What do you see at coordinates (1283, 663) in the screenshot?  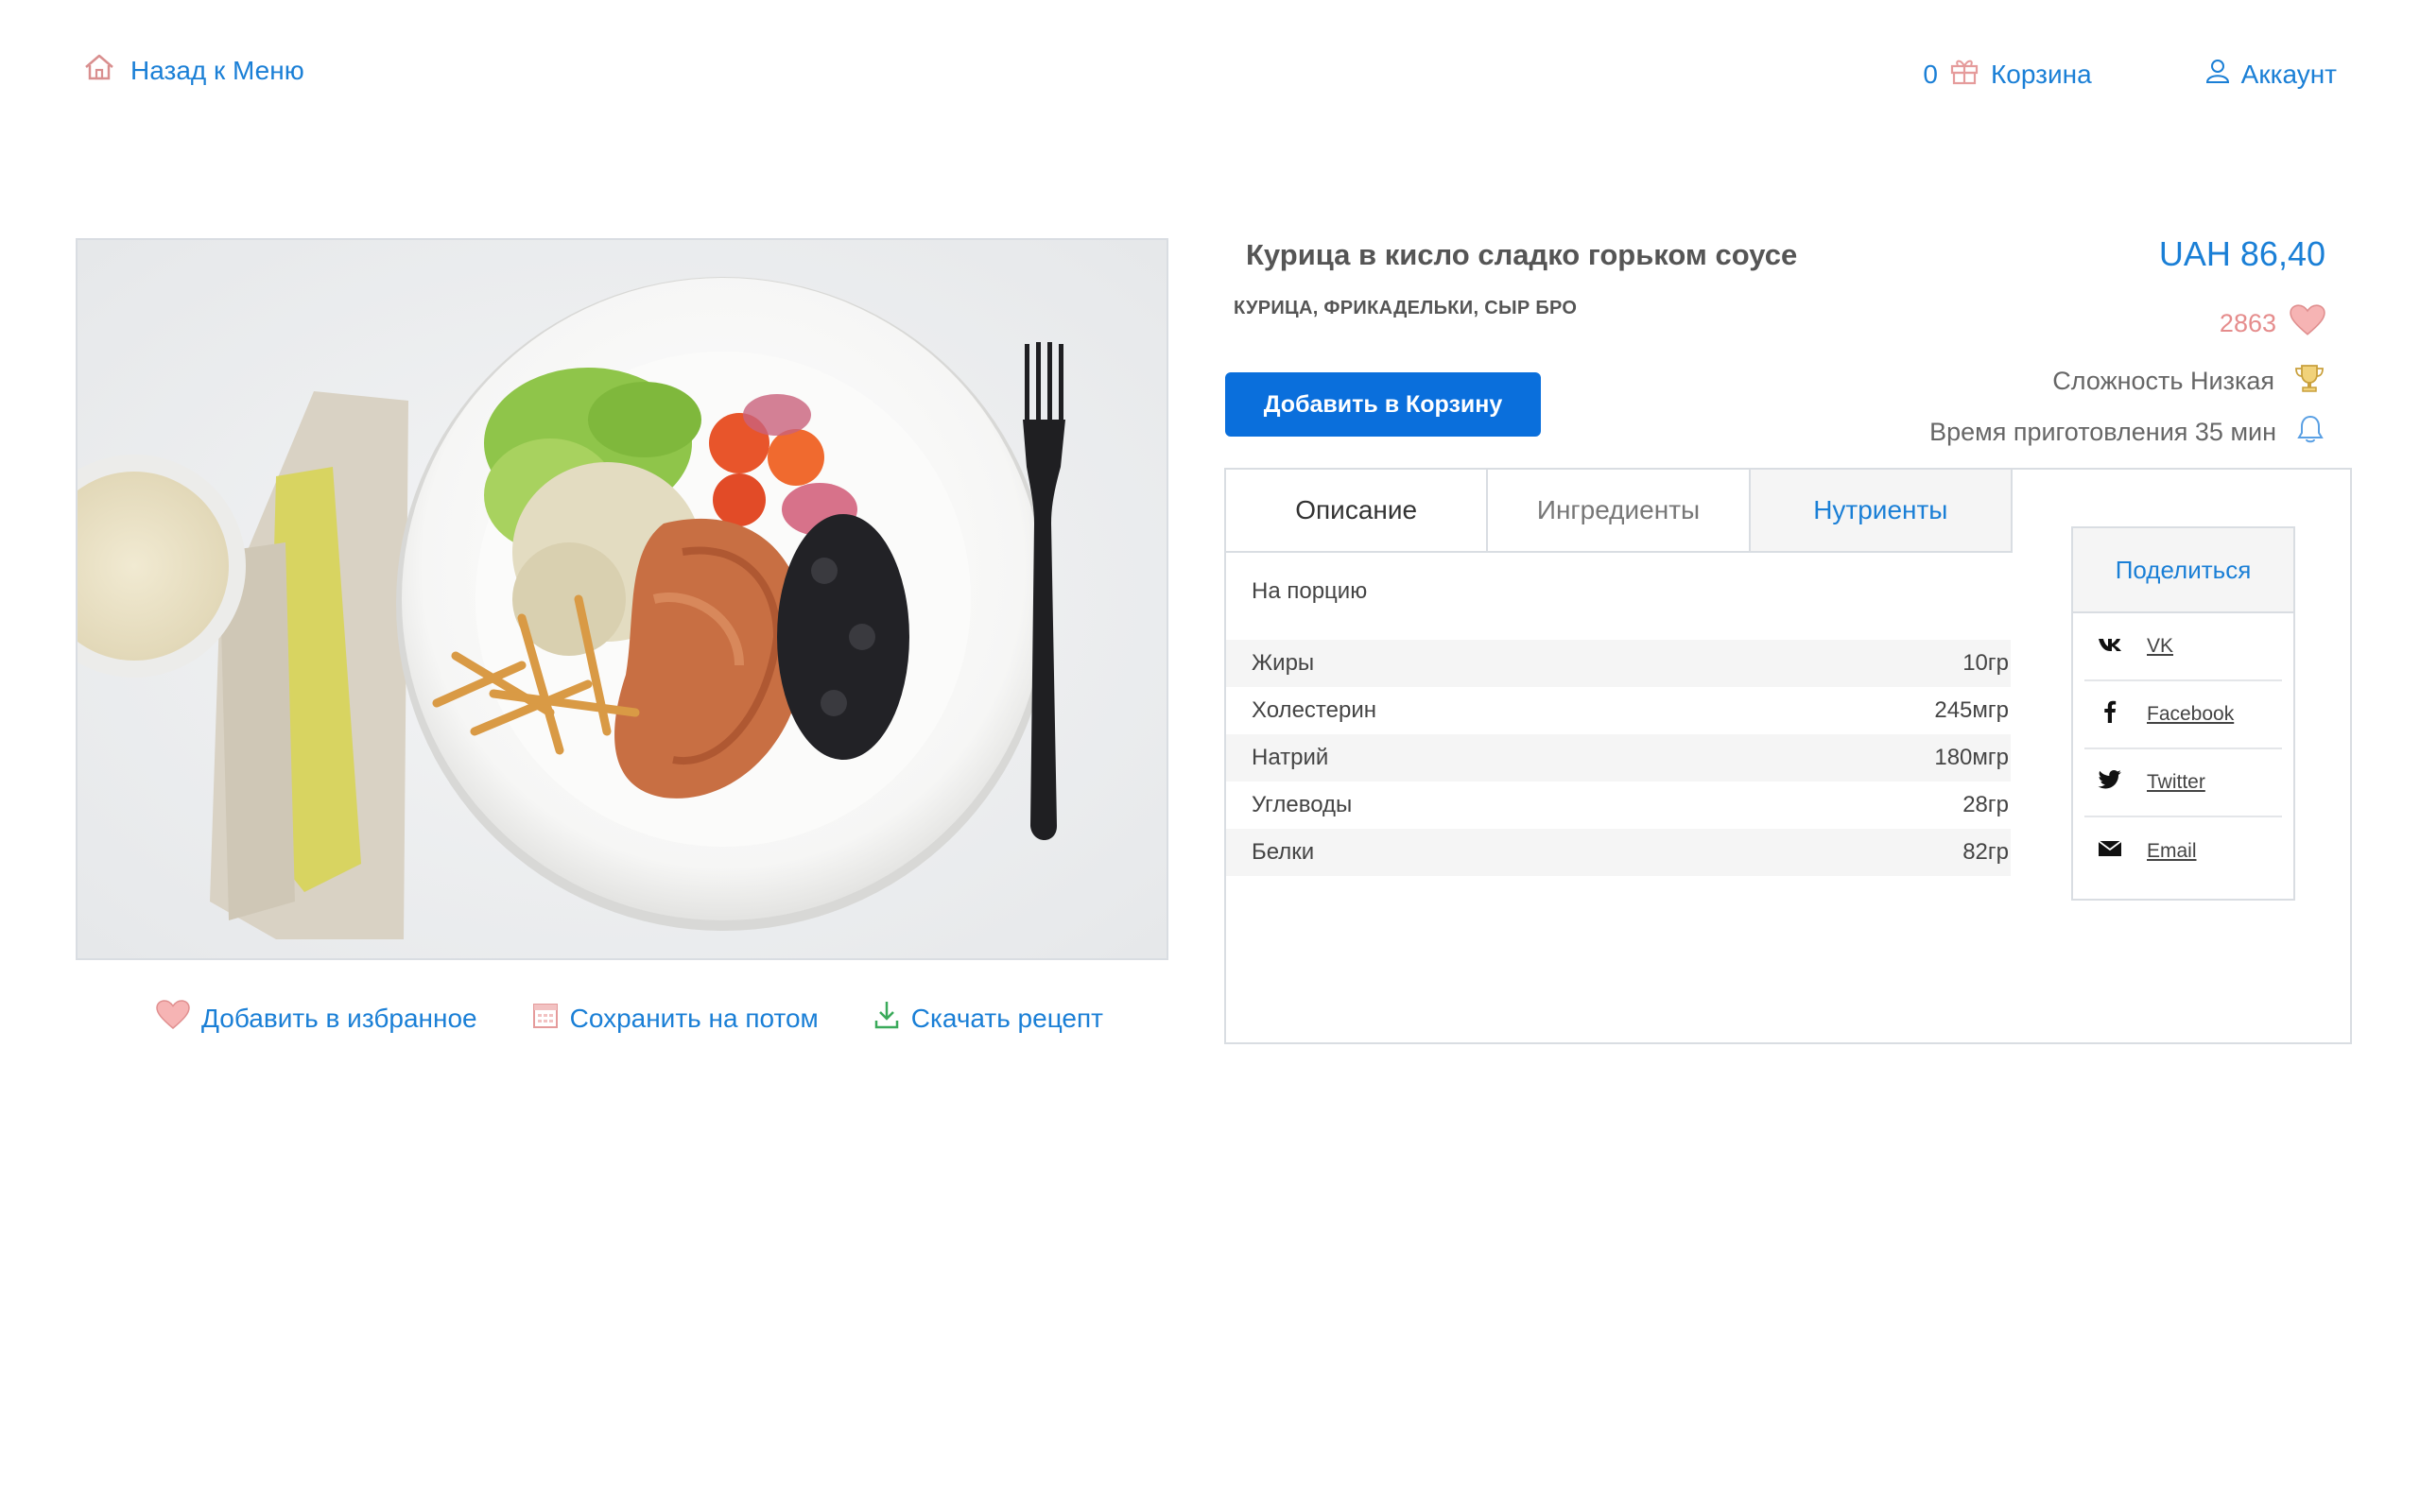 I see `nutrient-name: Жиры` at bounding box center [1283, 663].